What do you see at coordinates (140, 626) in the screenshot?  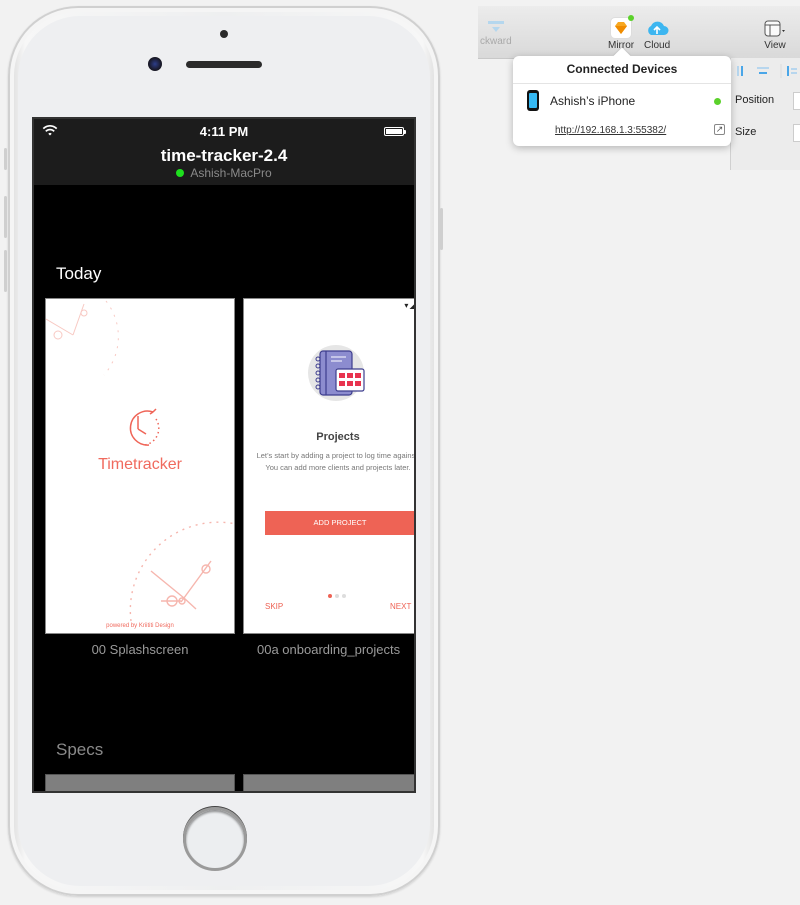 I see `powered-by-text: powered by Kriititi Design` at bounding box center [140, 626].